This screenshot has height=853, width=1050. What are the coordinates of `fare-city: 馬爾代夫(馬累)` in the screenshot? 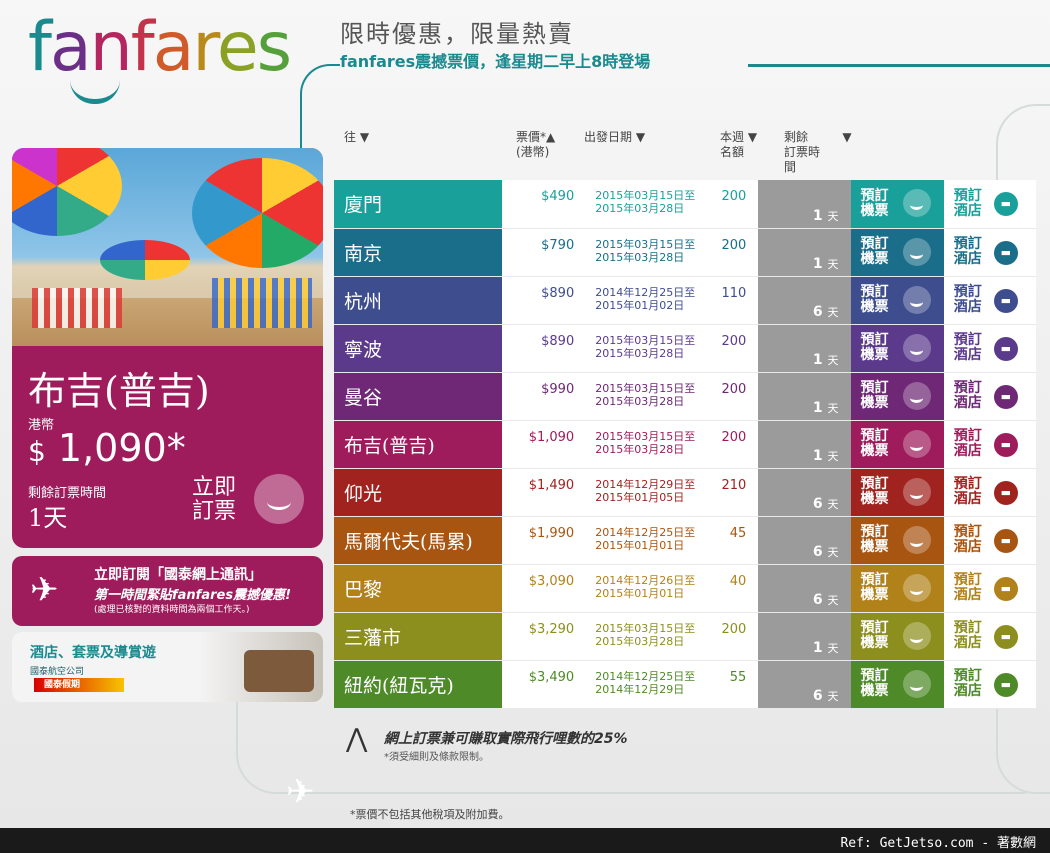 It's located at (418, 540).